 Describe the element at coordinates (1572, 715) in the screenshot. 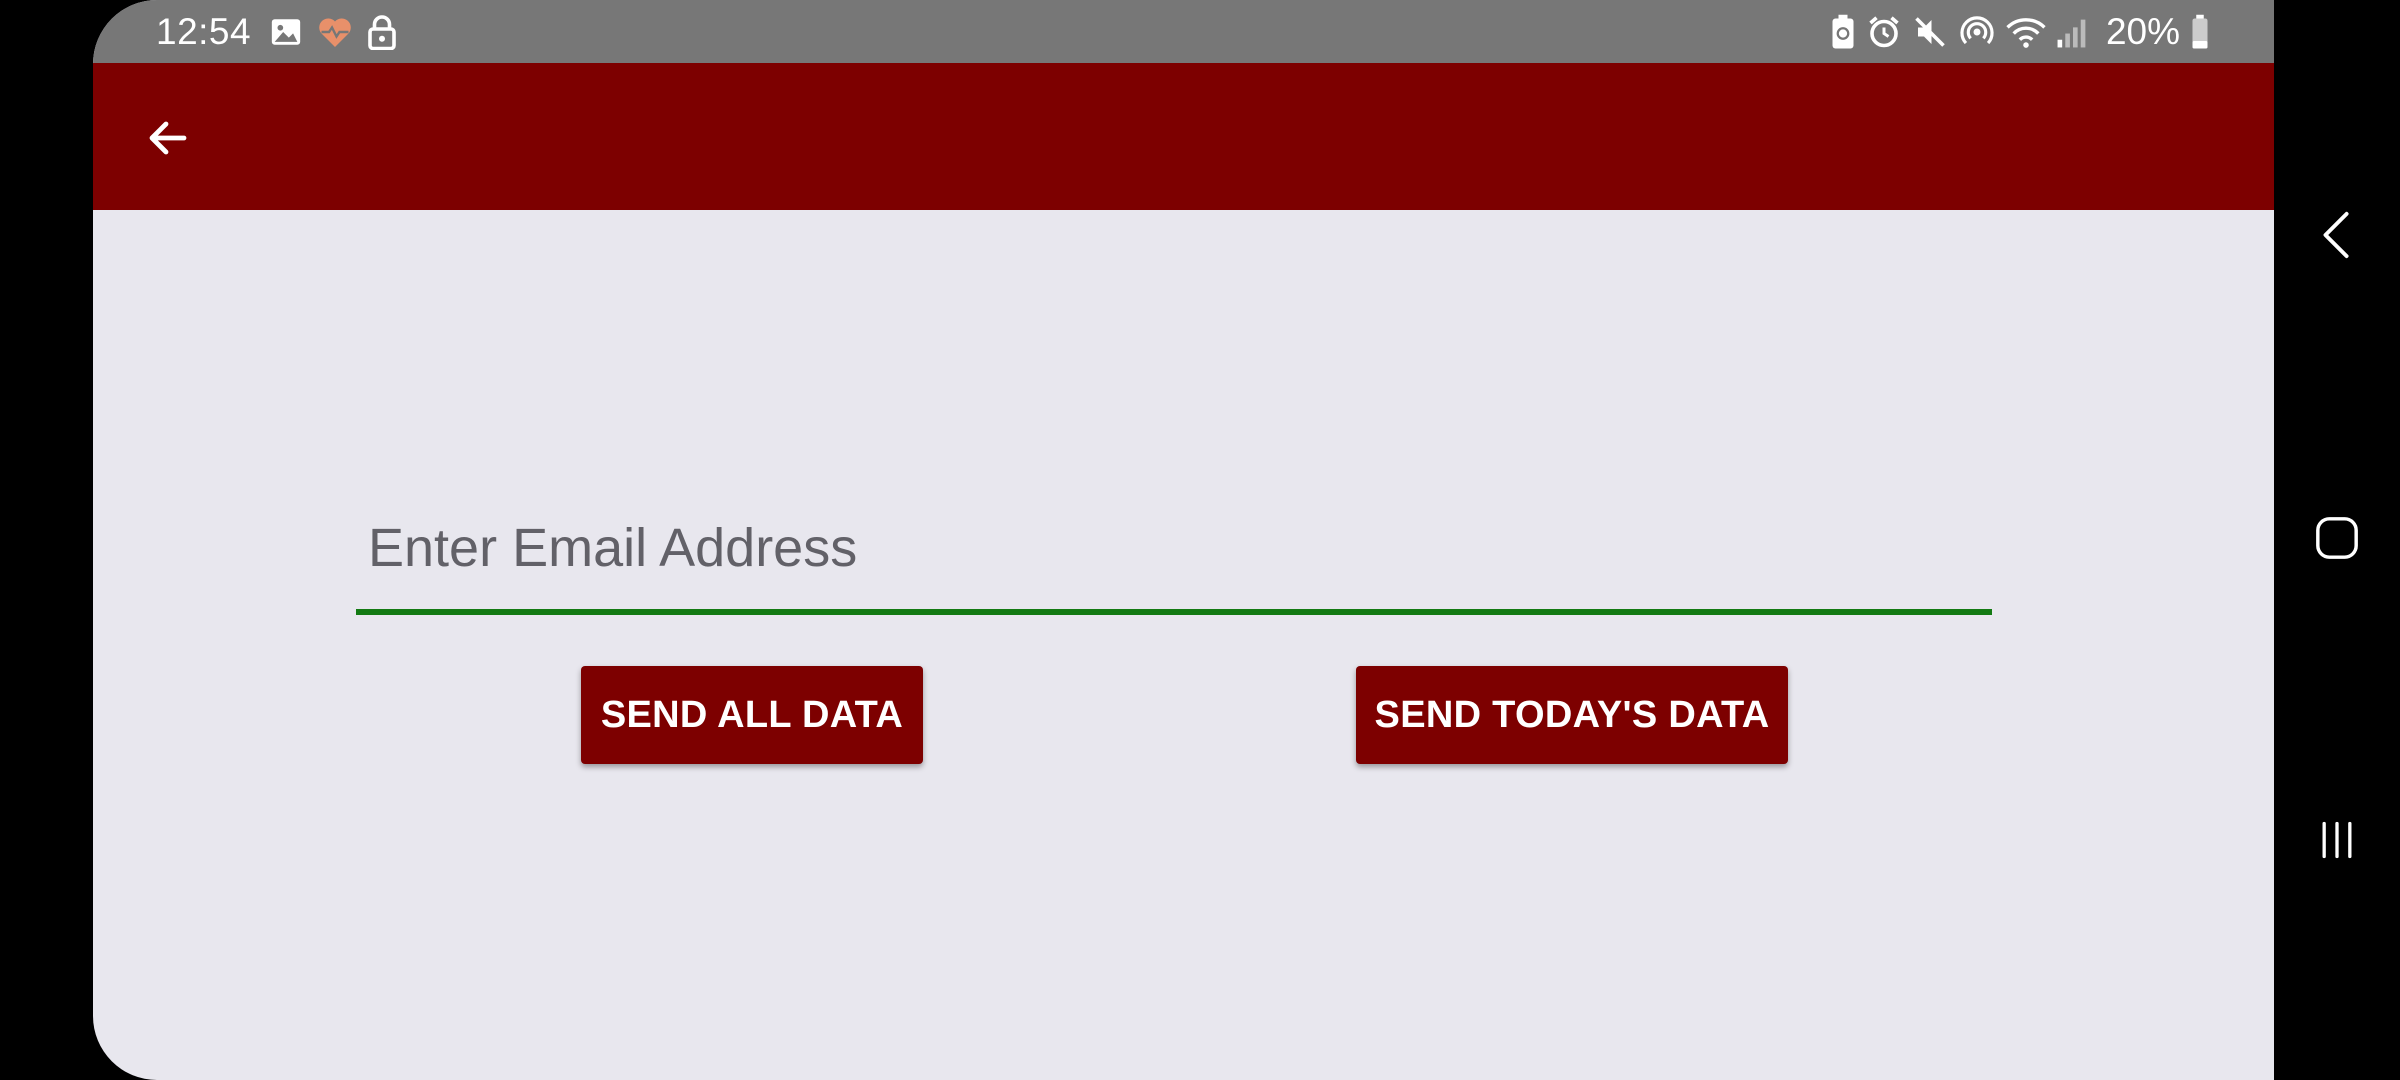

I see `send-todays-data-button: SEND TODAY'S DATA` at that location.